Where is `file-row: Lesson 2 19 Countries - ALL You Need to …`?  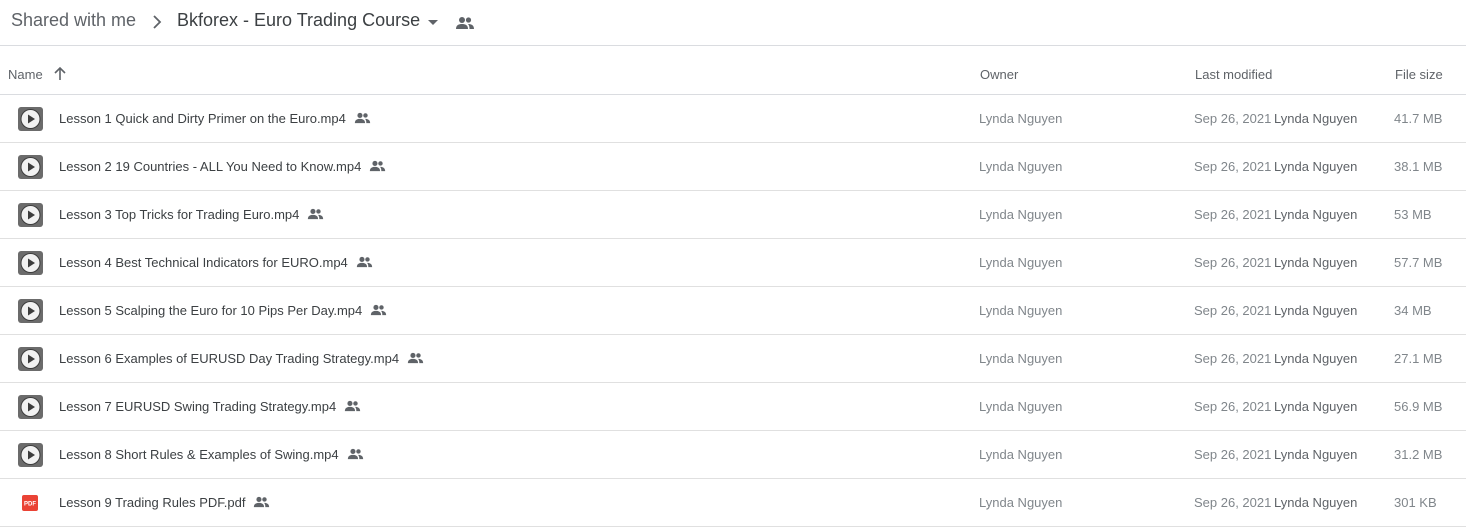 file-row: Lesson 2 19 Countries - ALL You Need to … is located at coordinates (733, 167).